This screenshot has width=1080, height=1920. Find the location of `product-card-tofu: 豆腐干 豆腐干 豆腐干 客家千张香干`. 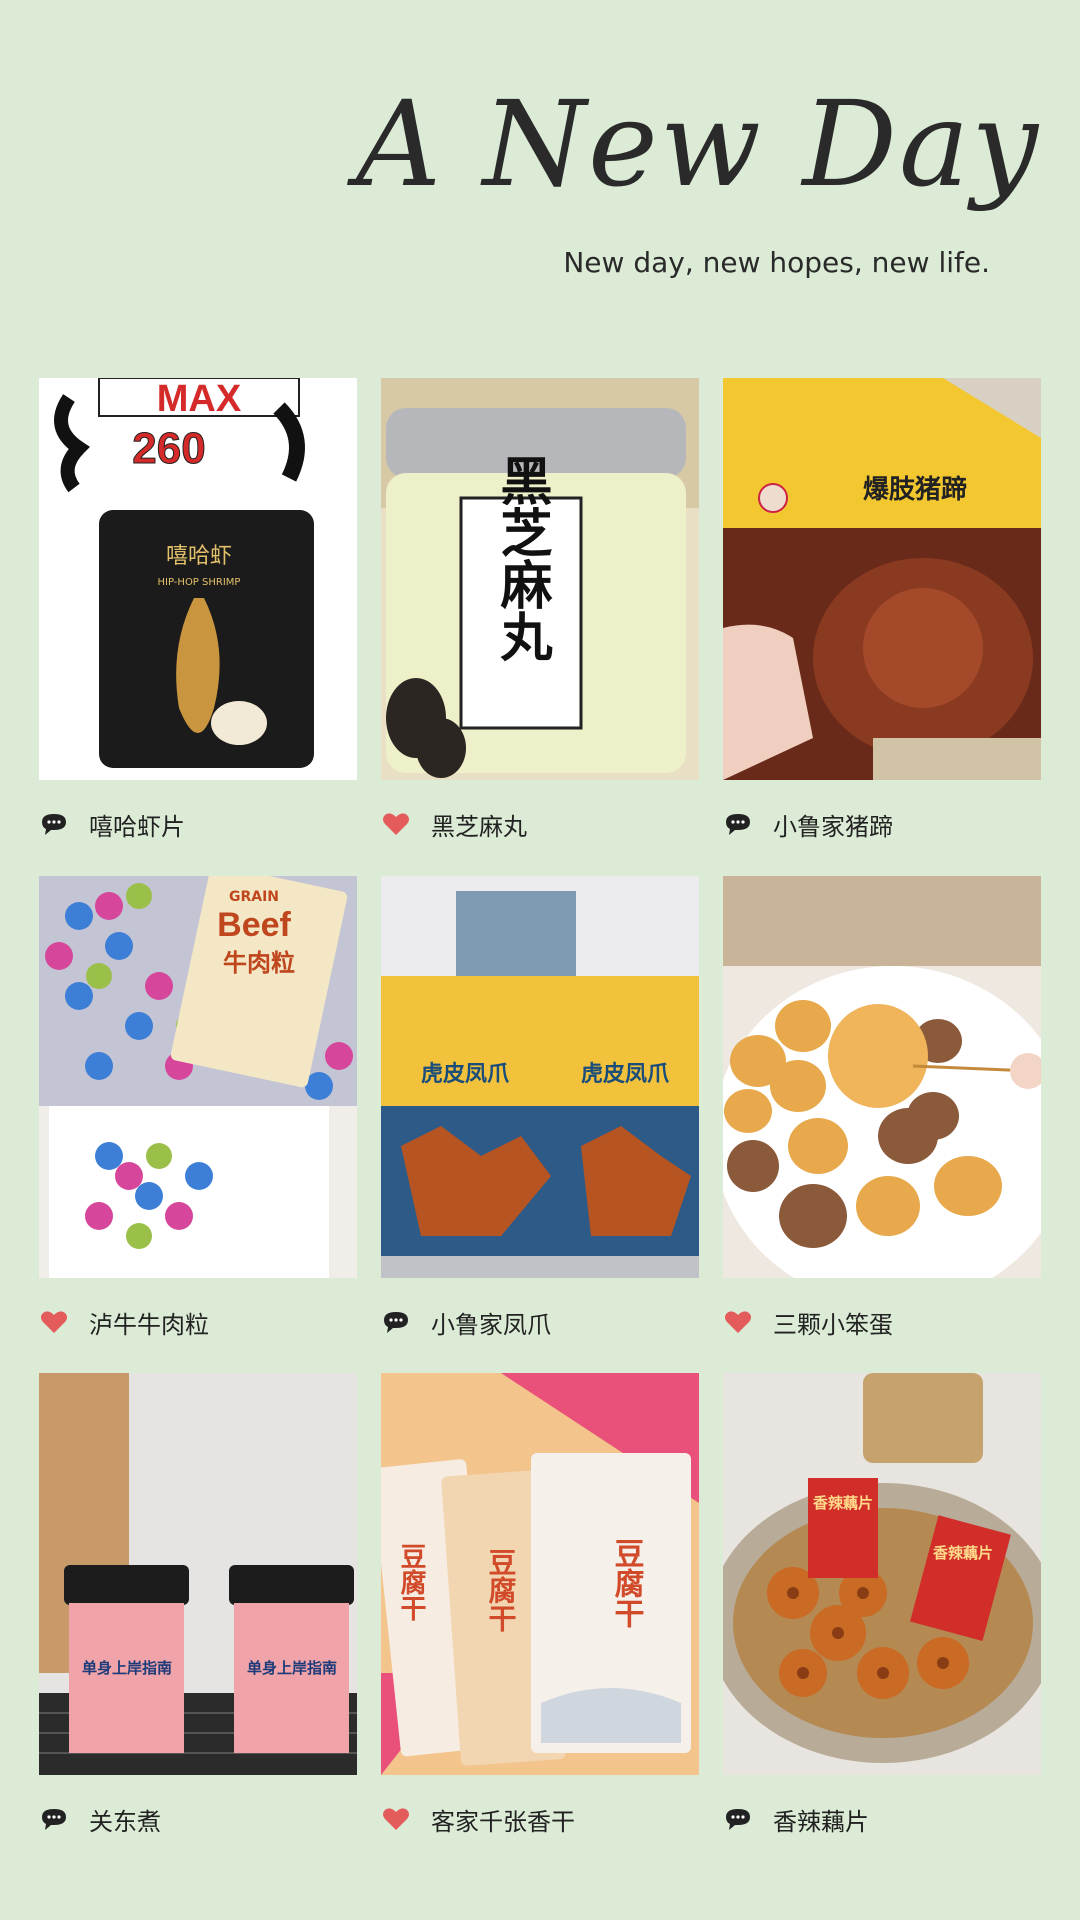

product-card-tofu: 豆腐干 豆腐干 豆腐干 客家千张香干 is located at coordinates (540, 1608).